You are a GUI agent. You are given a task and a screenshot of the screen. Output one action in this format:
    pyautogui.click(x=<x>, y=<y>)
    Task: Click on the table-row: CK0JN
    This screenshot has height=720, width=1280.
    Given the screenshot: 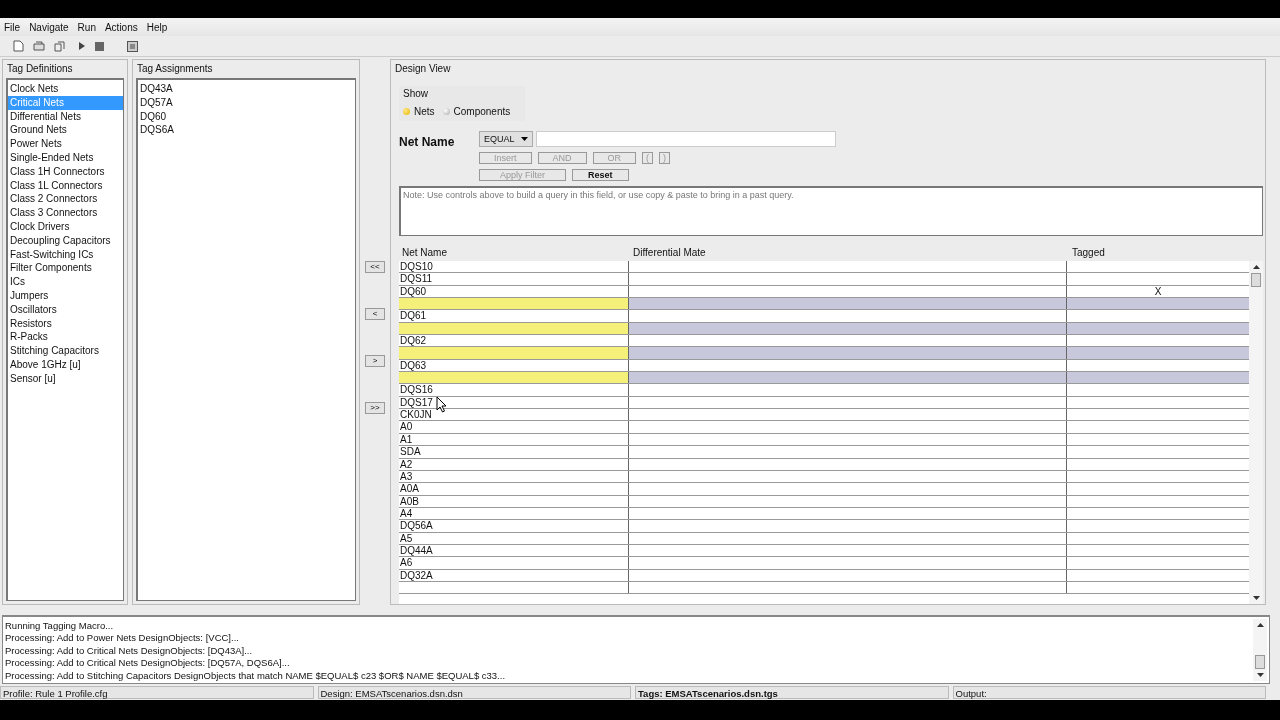 What is the action you would take?
    pyautogui.click(x=824, y=415)
    